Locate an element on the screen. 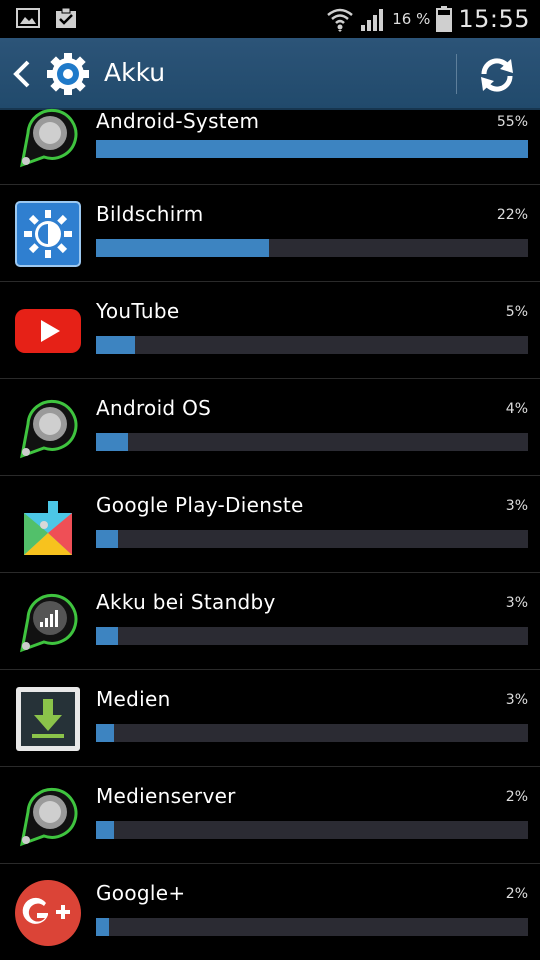  brightness-icon is located at coordinates (48, 234).